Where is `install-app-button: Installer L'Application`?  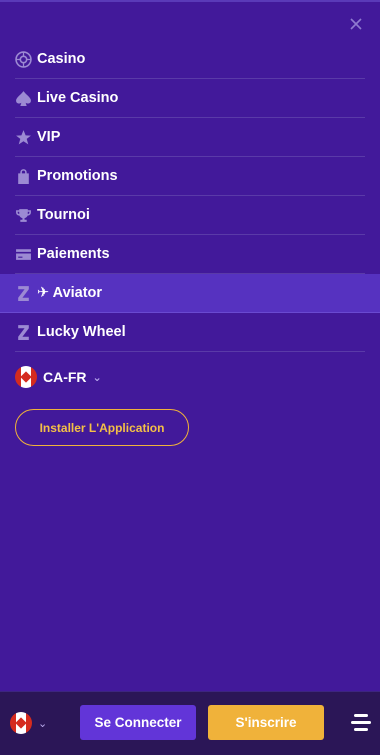
install-app-button: Installer L'Application is located at coordinates (102, 427).